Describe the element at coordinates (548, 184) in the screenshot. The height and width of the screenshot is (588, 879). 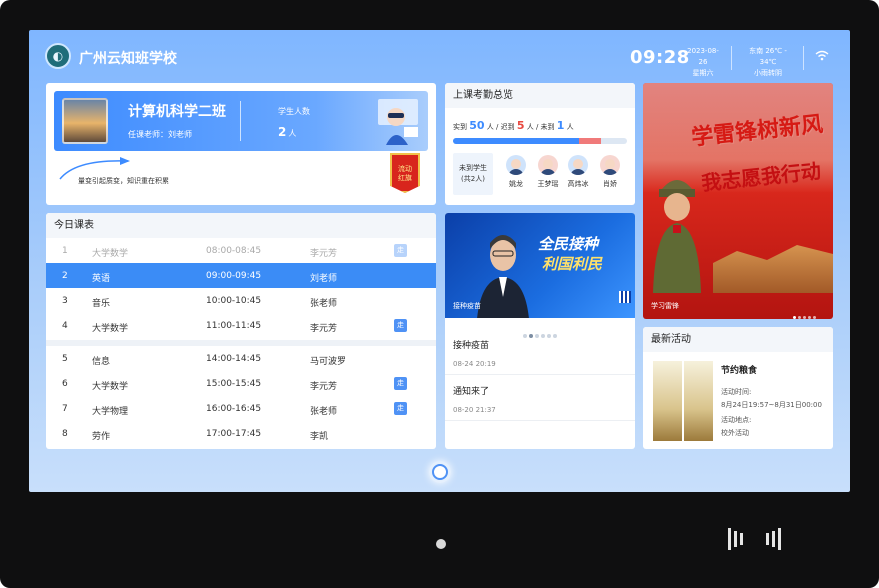
I see `absent-student-name: 王梦瑶` at that location.